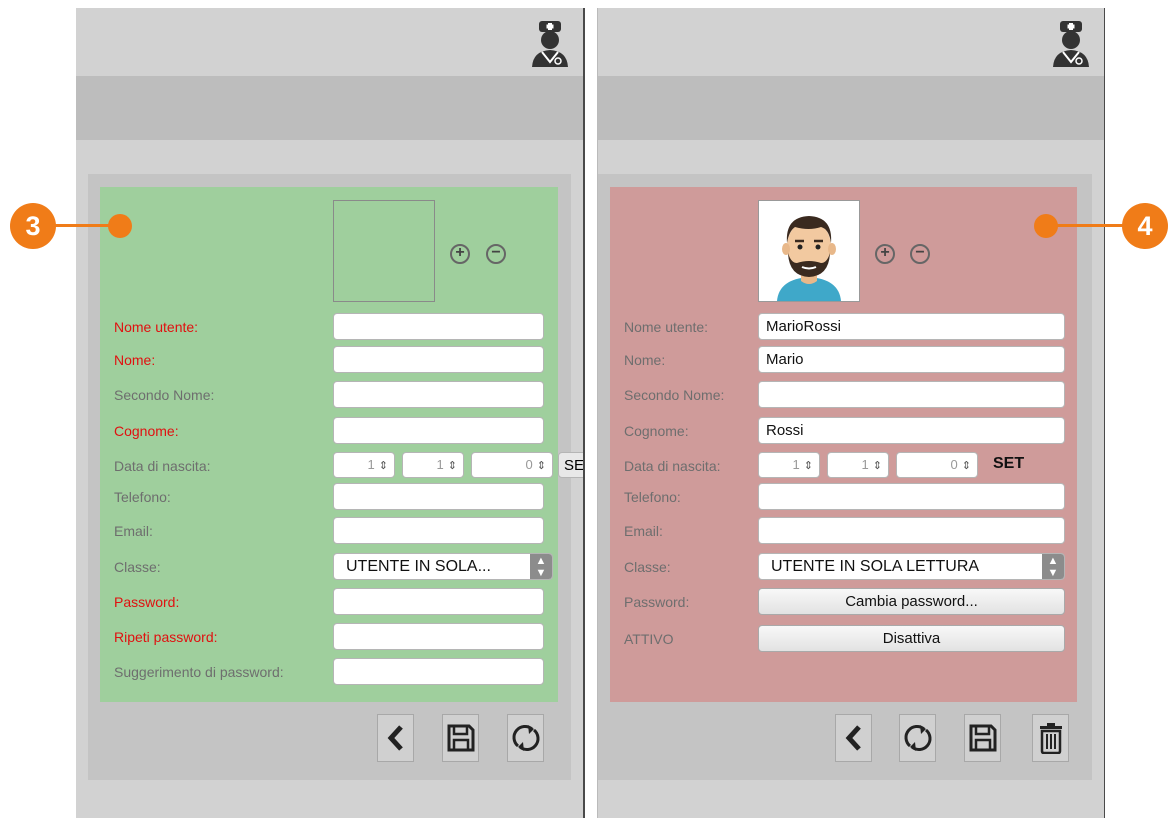 This screenshot has width=1176, height=818. What do you see at coordinates (329, 637) in the screenshot?
I see `row-repeat-password: Ripeti password:` at bounding box center [329, 637].